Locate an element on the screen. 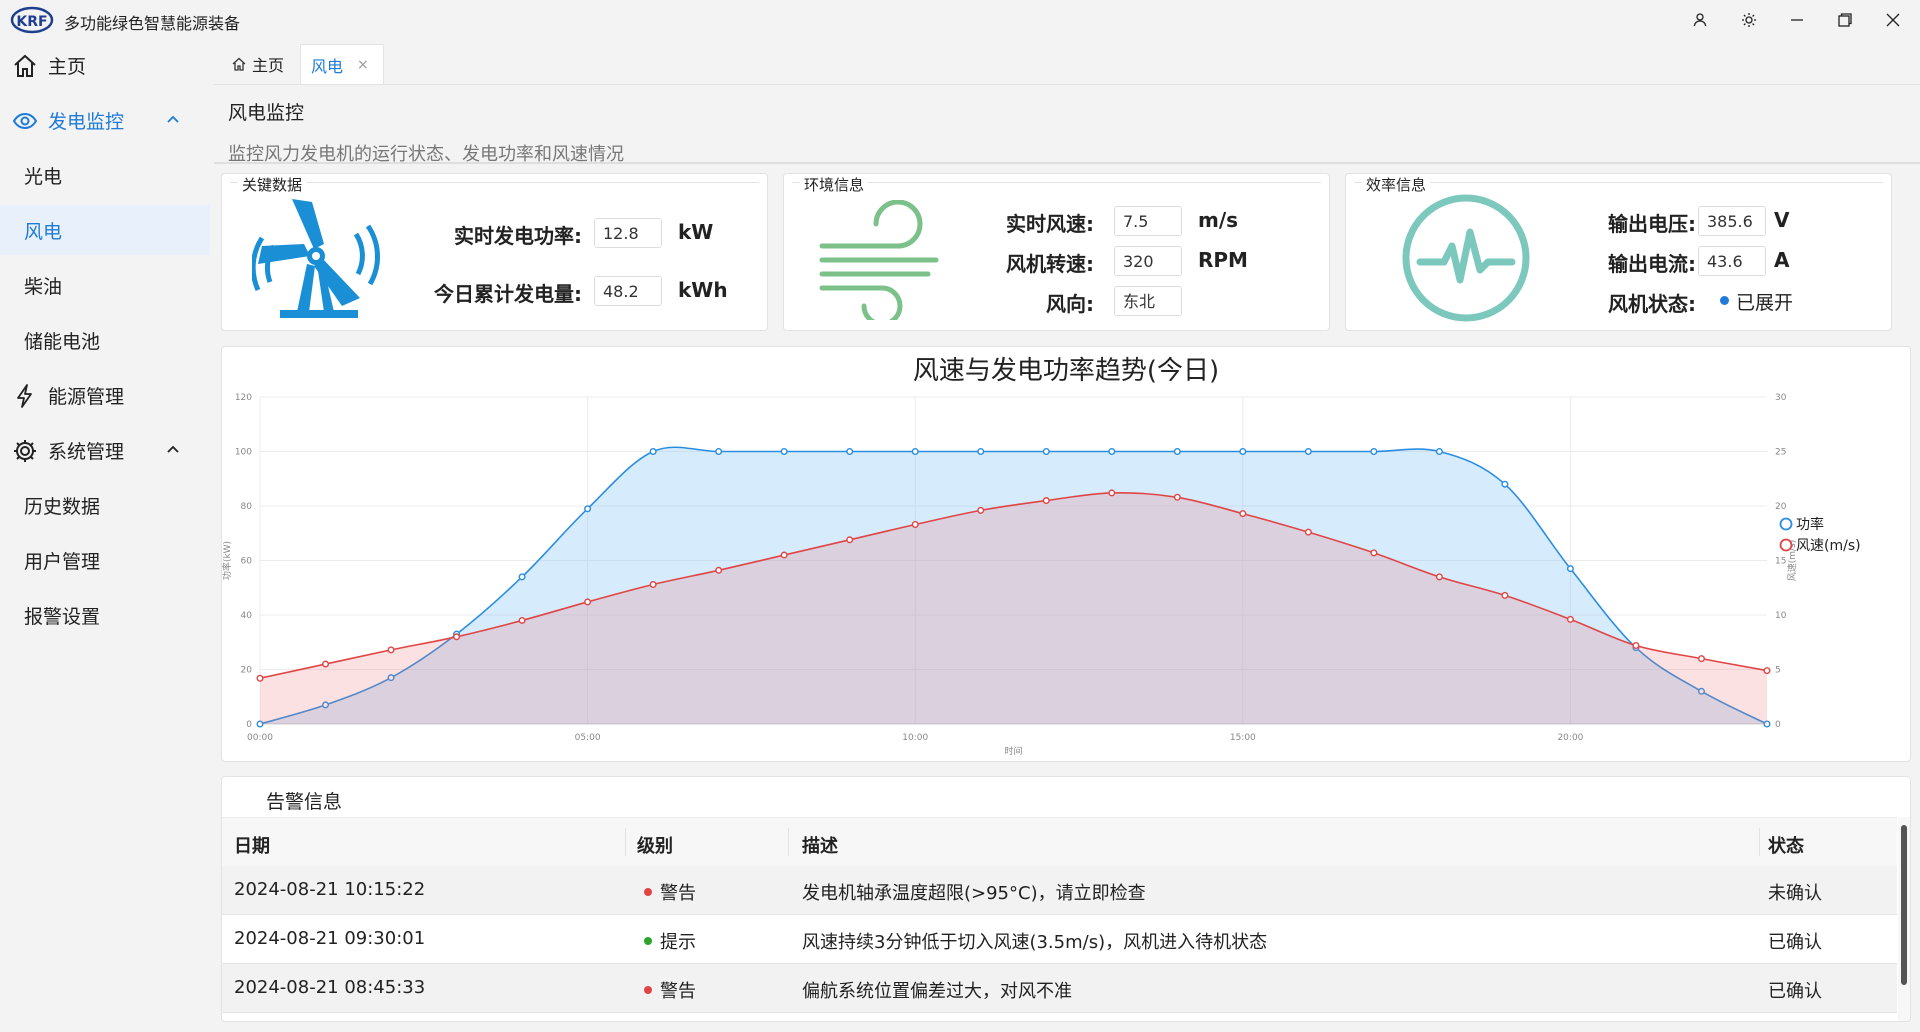 The image size is (1920, 1032). rotor-speed-label: 风机转速: is located at coordinates (1050, 264).